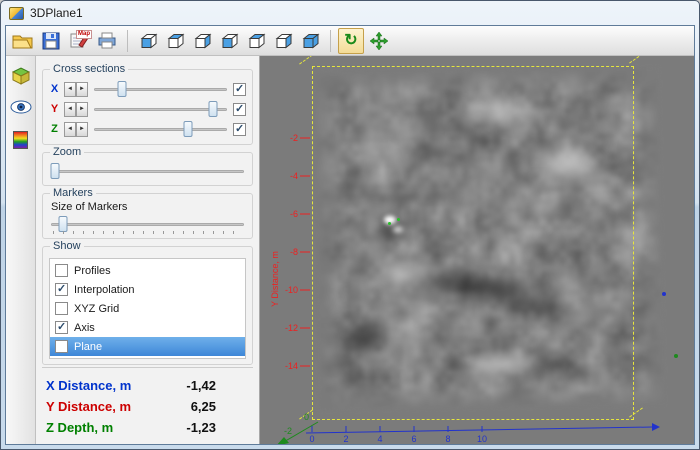  What do you see at coordinates (239, 129) in the screenshot?
I see `z-section-checkbox` at bounding box center [239, 129].